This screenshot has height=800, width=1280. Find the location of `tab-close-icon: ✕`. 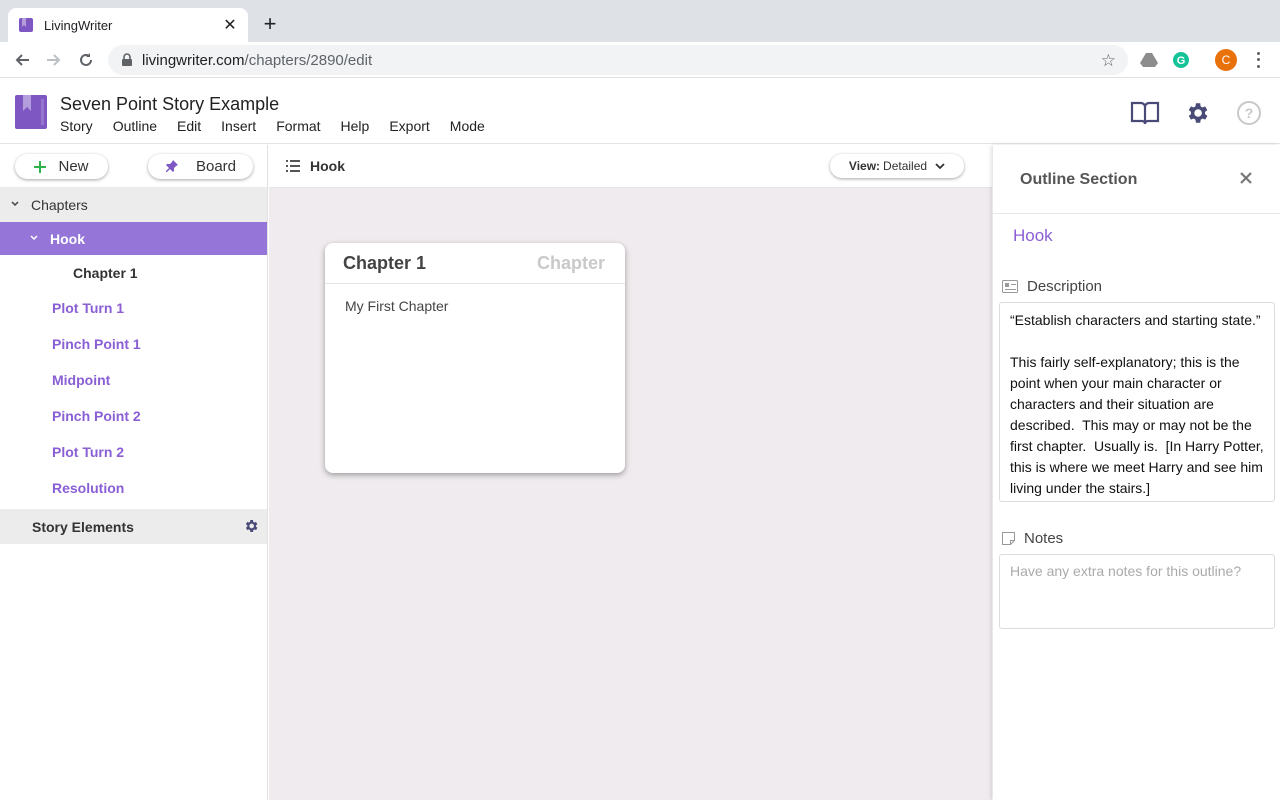

tab-close-icon: ✕ is located at coordinates (230, 25).